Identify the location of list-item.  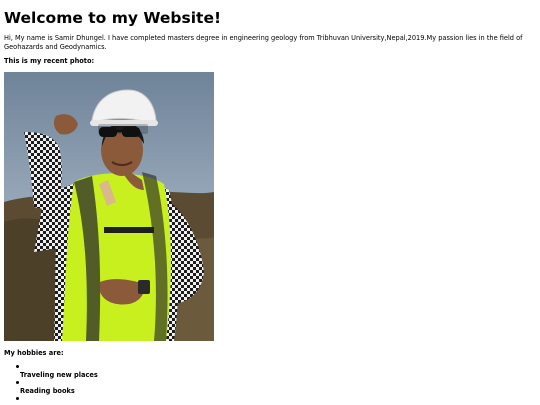
(154, 400).